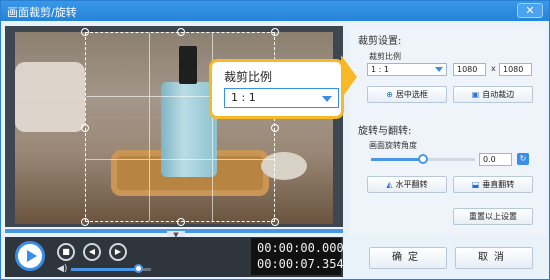 This screenshot has height=280, width=550. What do you see at coordinates (475, 184) in the screenshot?
I see `flip-vertical-icon: ⬓` at bounding box center [475, 184].